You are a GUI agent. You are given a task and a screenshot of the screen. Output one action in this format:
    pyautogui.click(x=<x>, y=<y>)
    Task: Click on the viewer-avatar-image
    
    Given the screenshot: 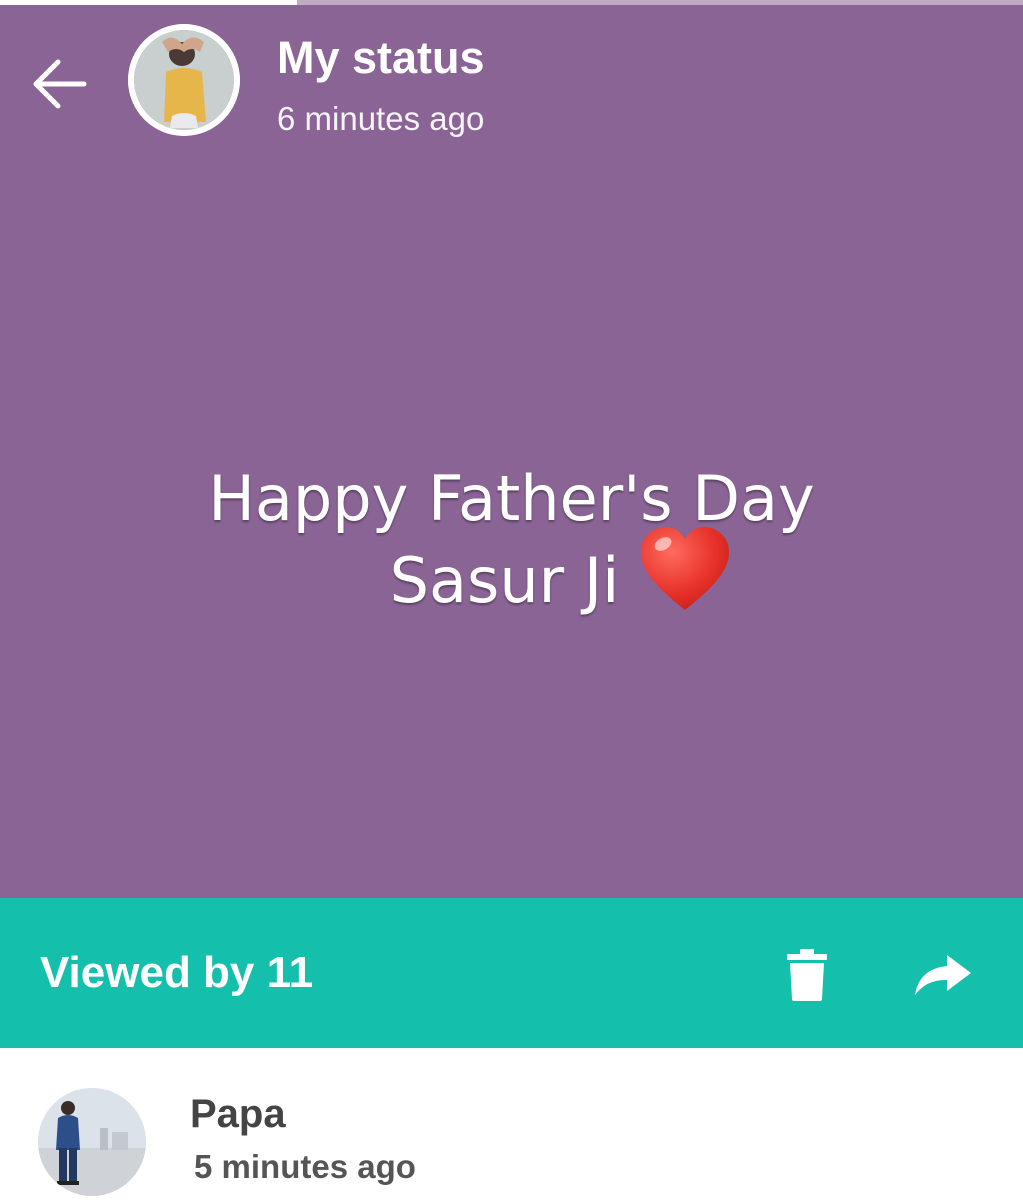 What is the action you would take?
    pyautogui.click(x=92, y=1142)
    